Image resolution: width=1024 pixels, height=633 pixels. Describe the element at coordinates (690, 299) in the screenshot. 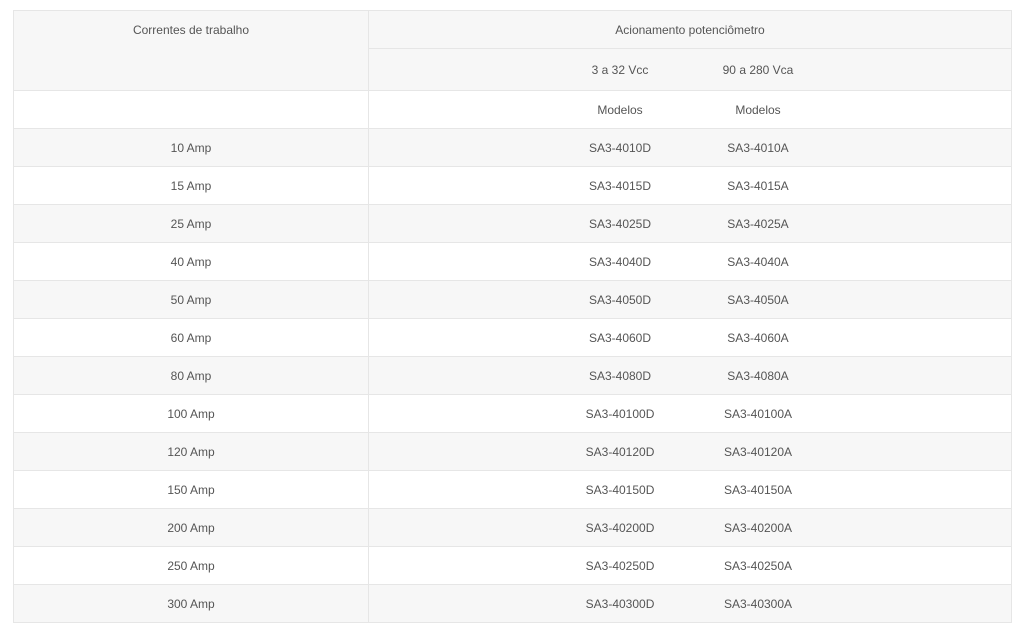

I see `models-cell: SA3-4050D SA3-4050A` at that location.